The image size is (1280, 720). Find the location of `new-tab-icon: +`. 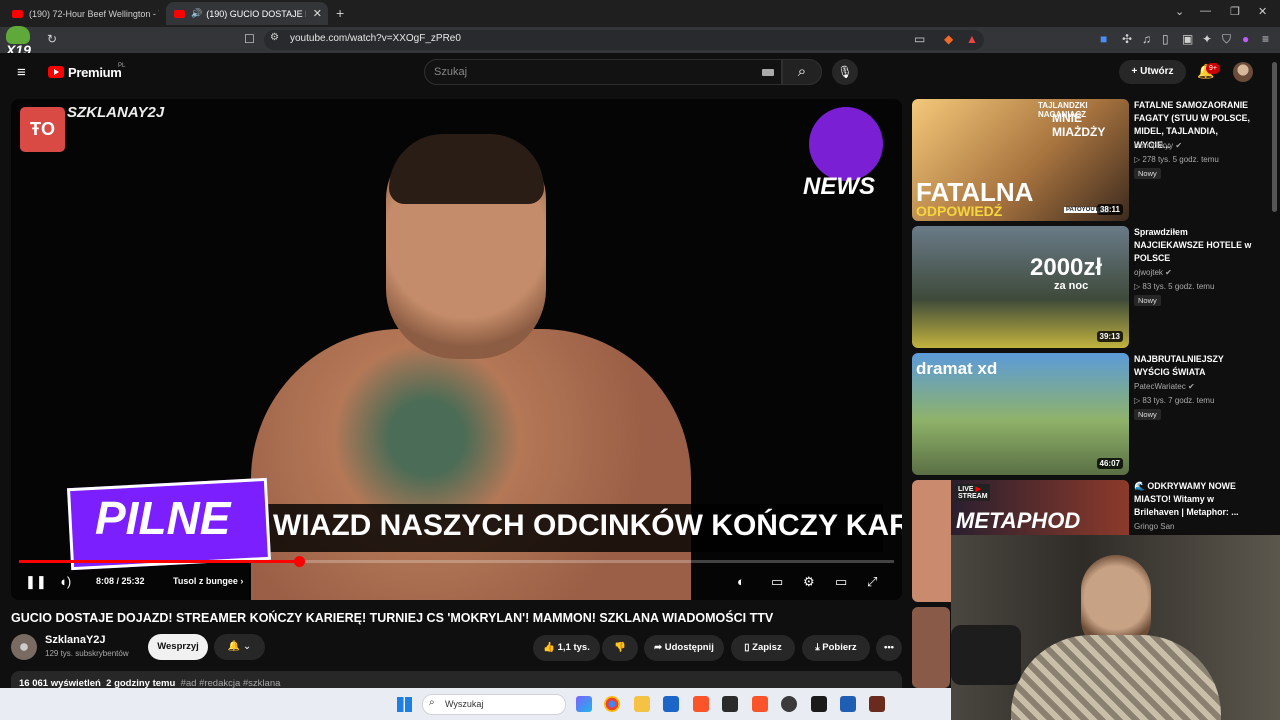

new-tab-icon: + is located at coordinates (340, 13).